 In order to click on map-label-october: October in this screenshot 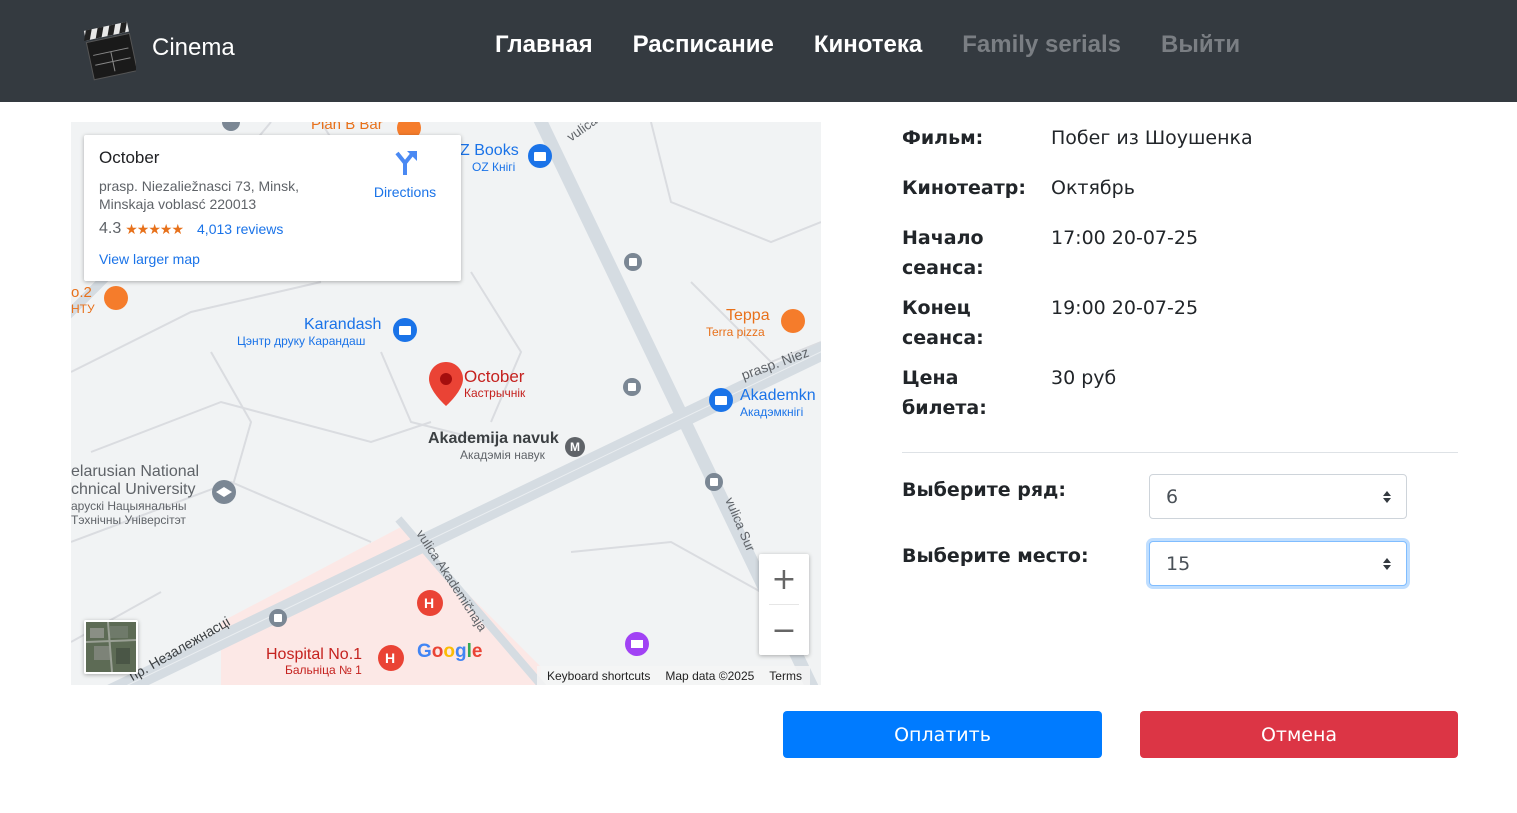, I will do `click(494, 376)`.